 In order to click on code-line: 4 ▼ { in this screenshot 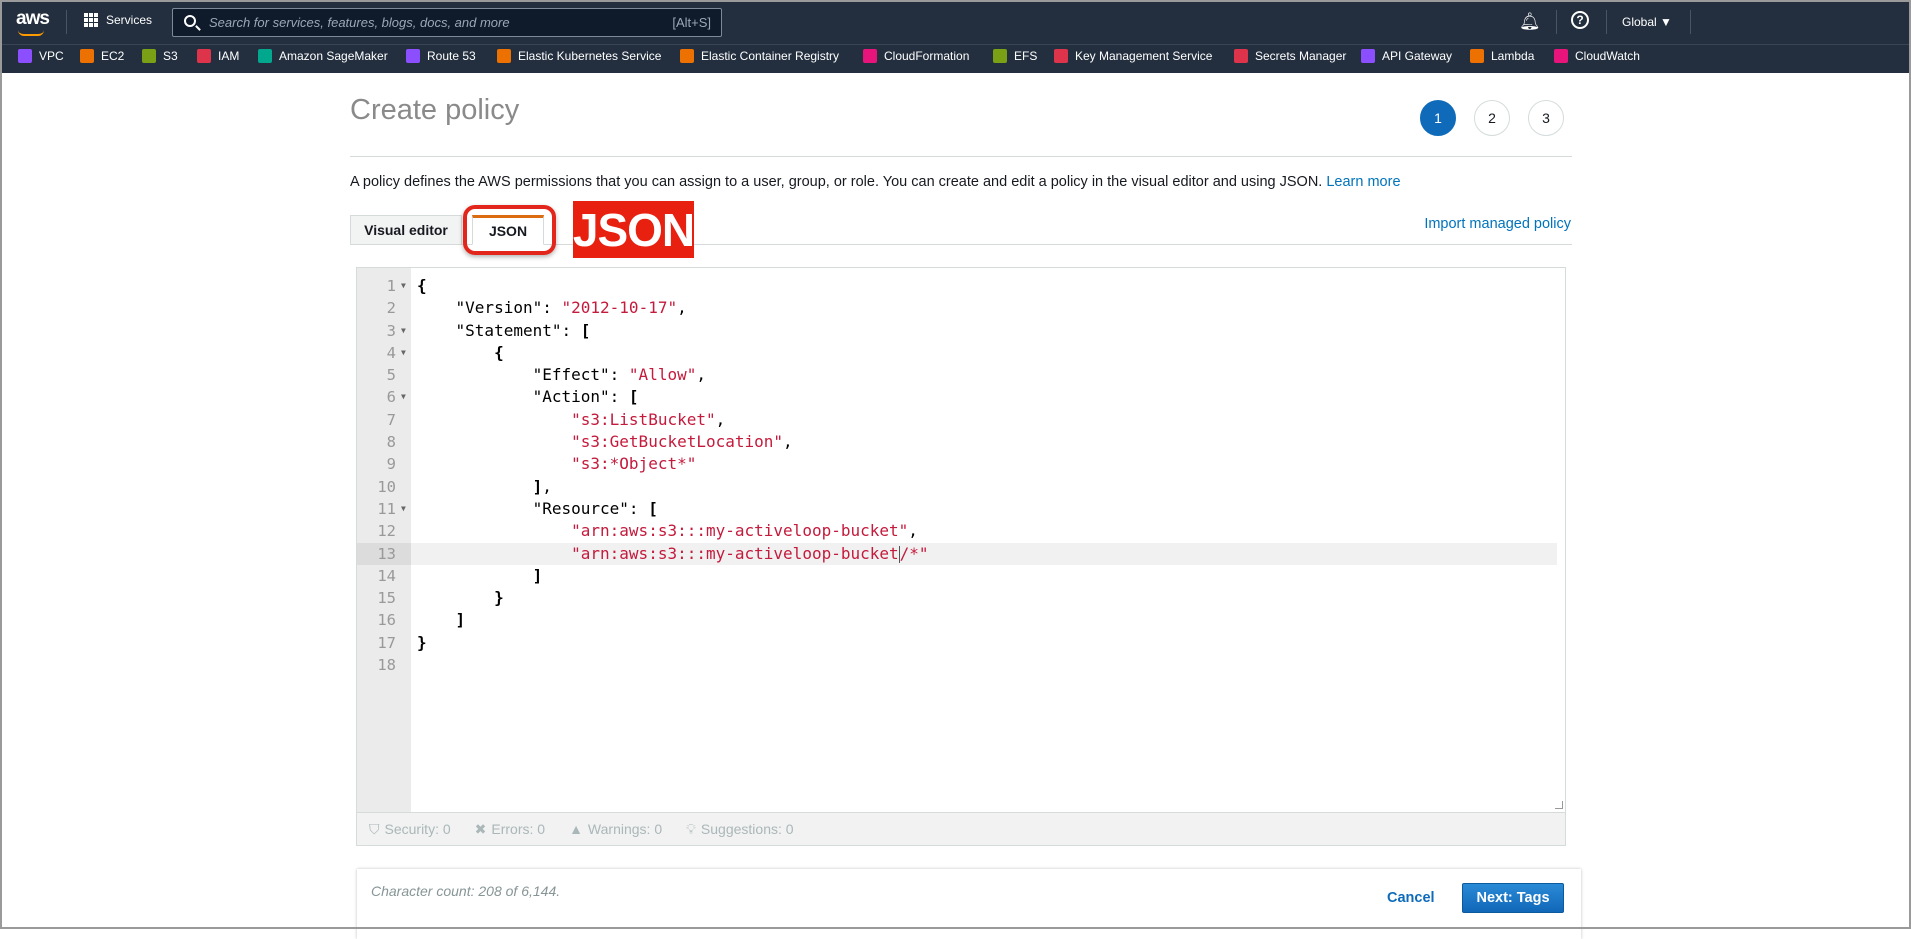, I will do `click(961, 353)`.